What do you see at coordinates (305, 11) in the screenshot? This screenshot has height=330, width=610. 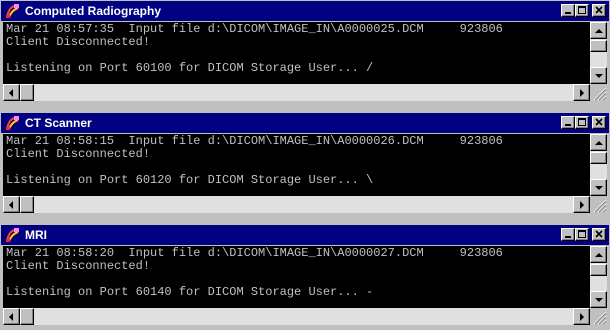 I see `title-bar: Computed Radiography` at bounding box center [305, 11].